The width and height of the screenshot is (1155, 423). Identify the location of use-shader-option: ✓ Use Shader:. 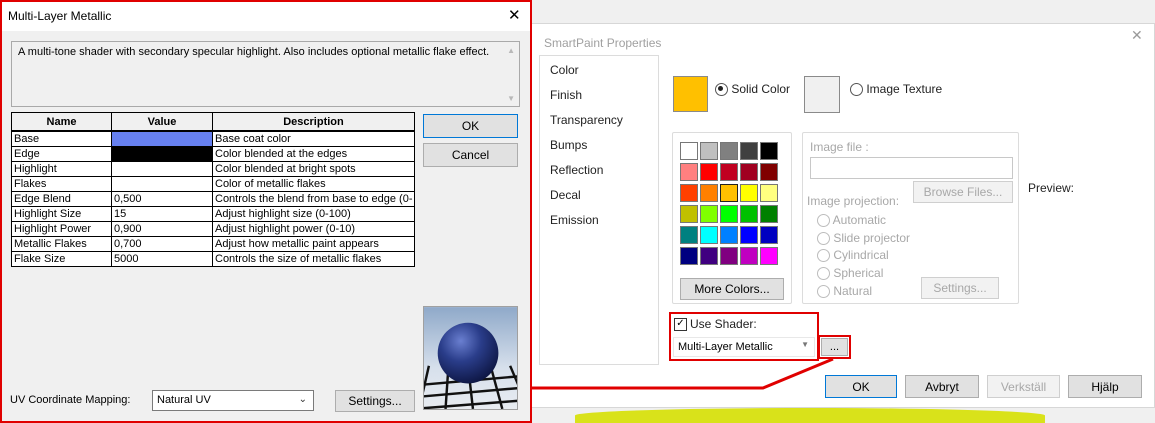
(715, 324).